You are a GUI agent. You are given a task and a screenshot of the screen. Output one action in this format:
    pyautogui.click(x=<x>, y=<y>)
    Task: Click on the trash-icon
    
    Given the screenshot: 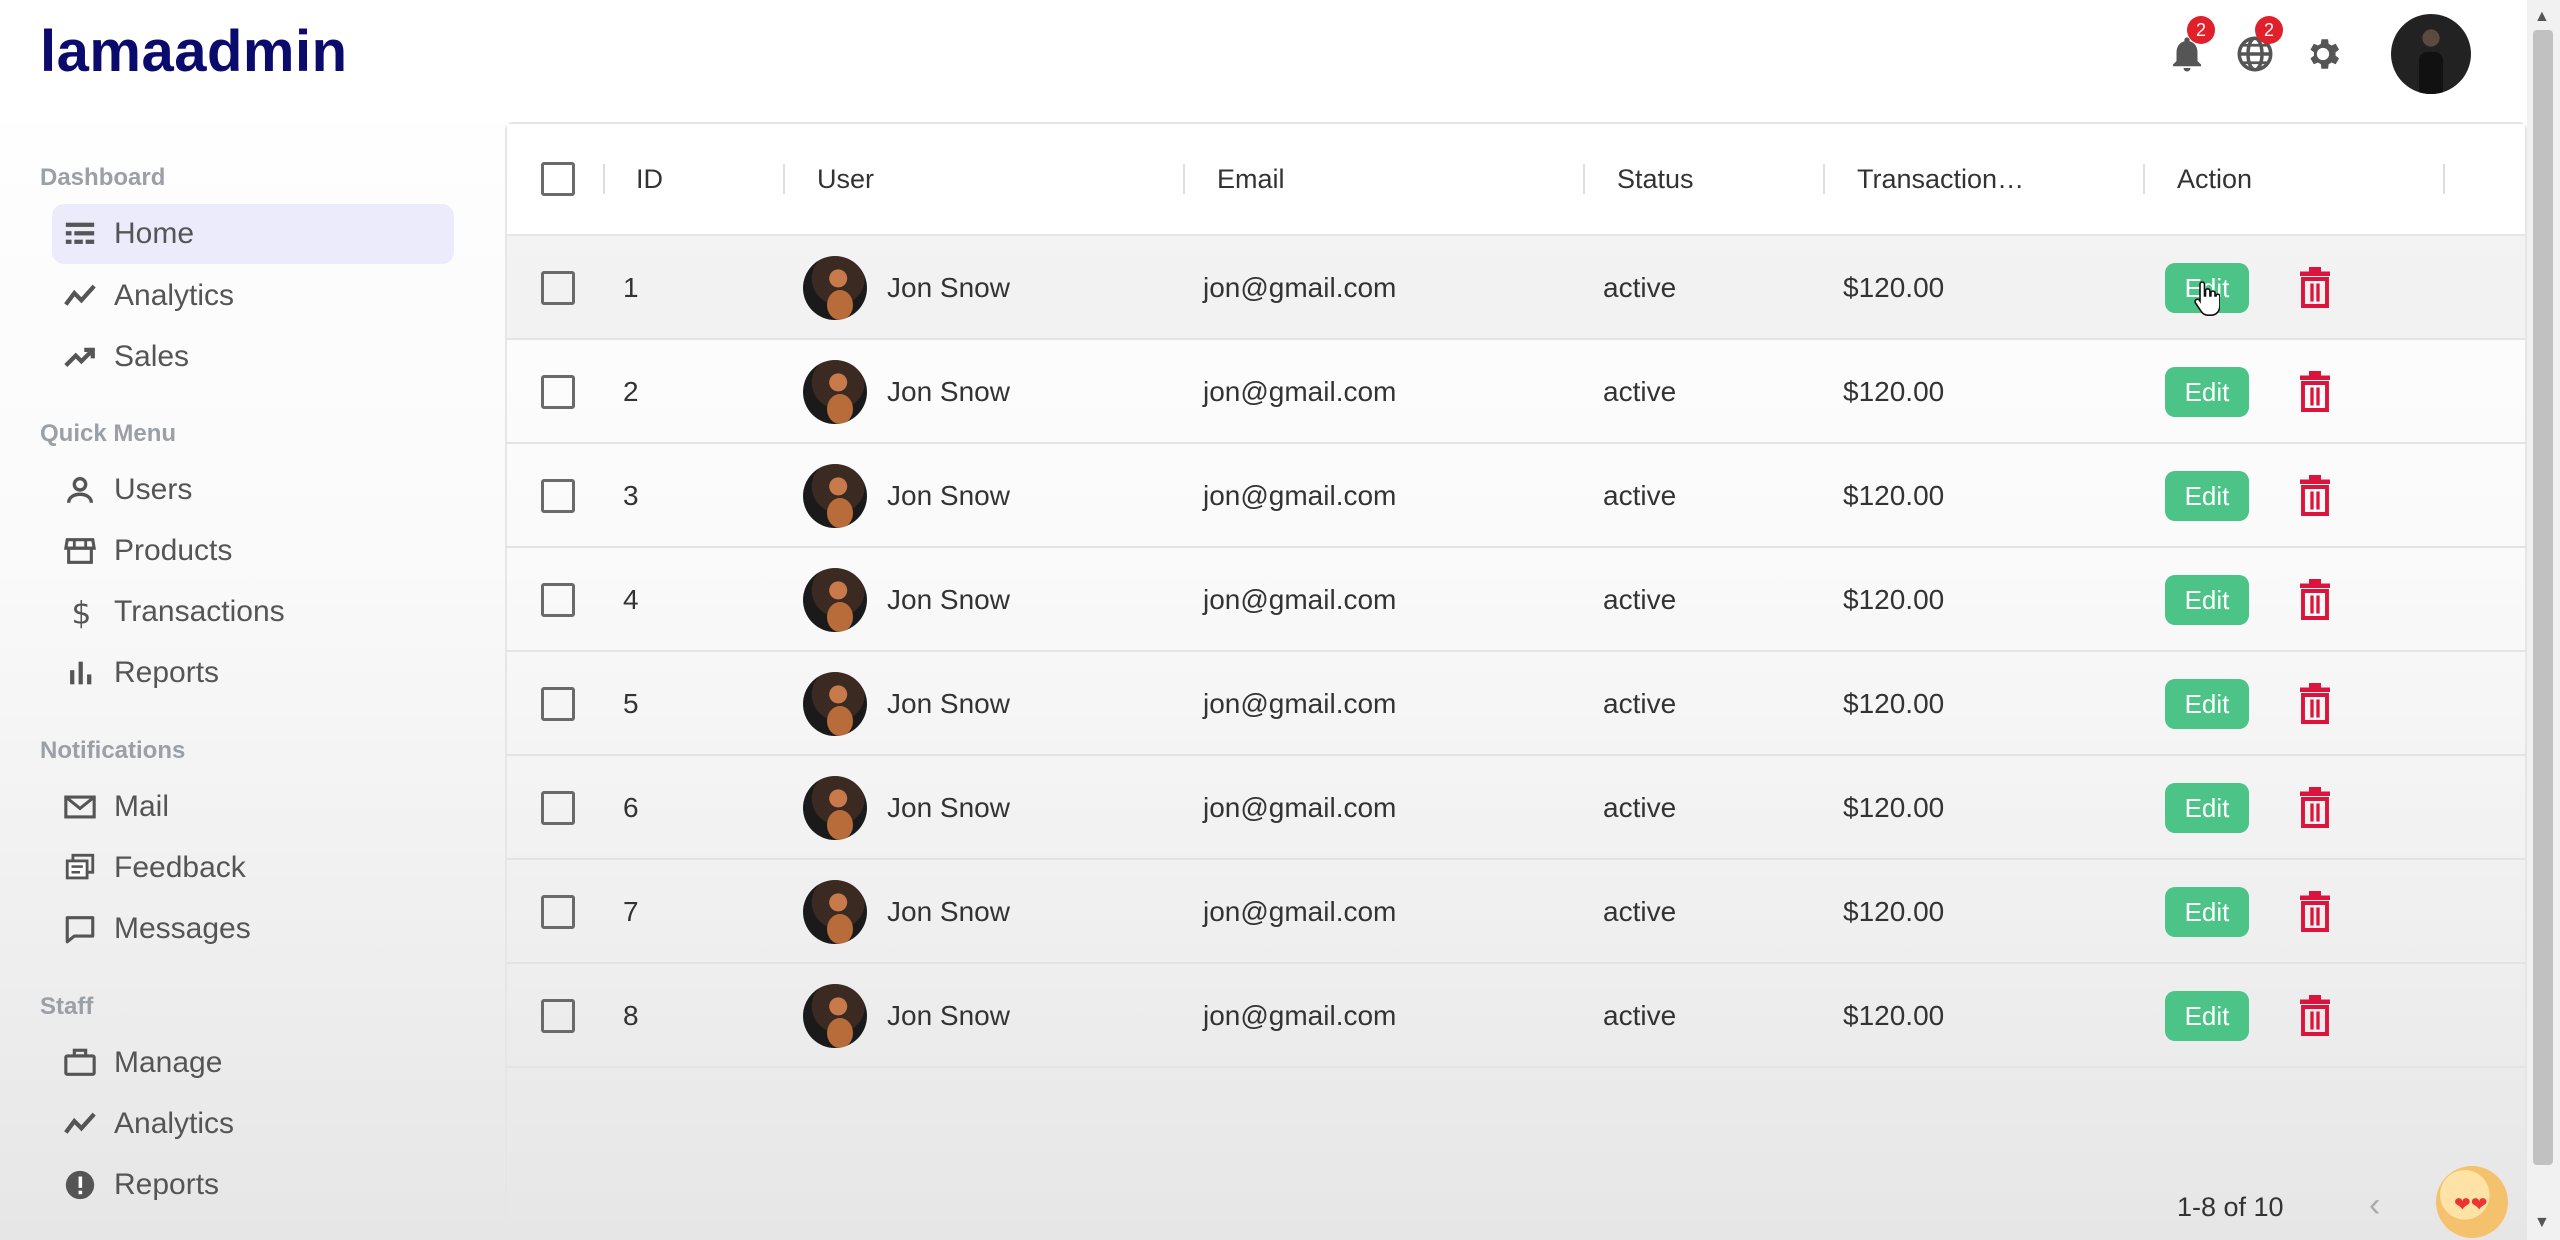 What is the action you would take?
    pyautogui.click(x=2315, y=391)
    